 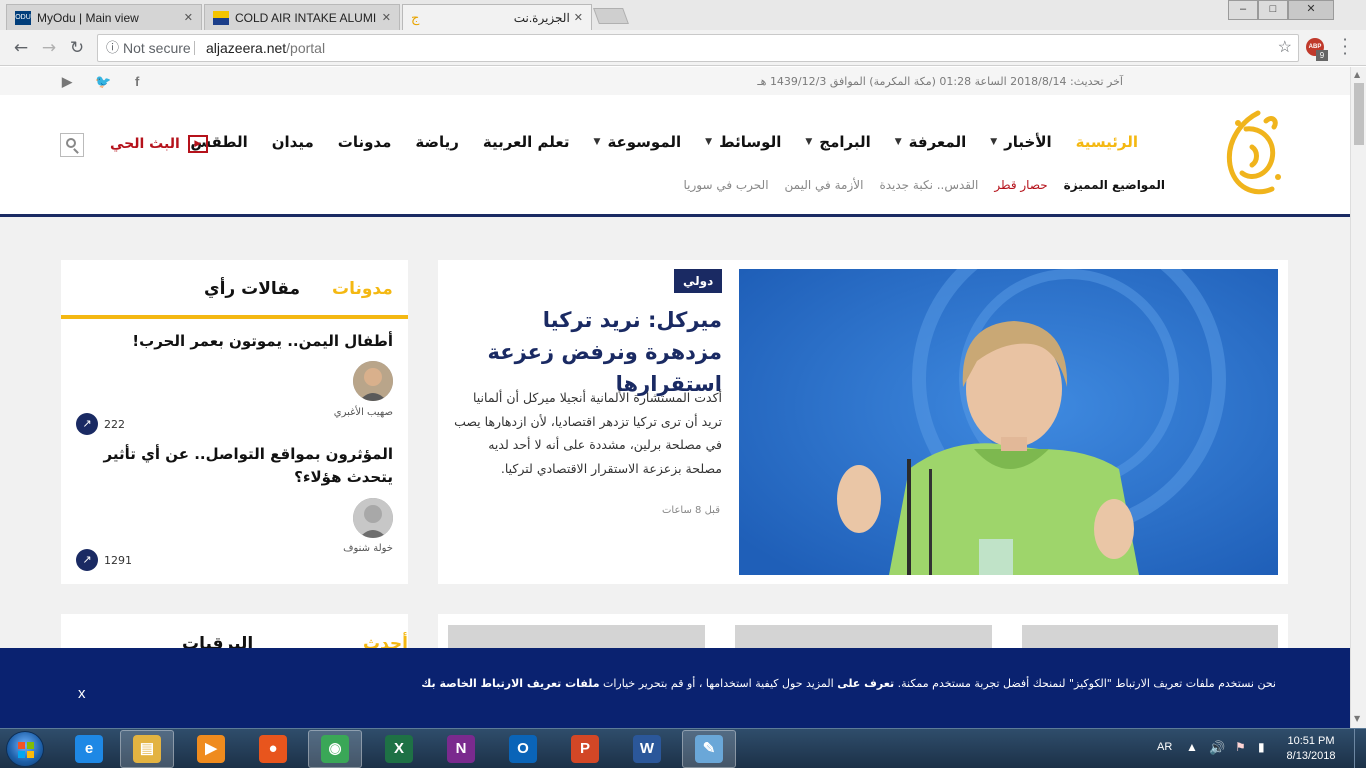 I want to click on nav-label: تعلم العربية, so click(x=526, y=142).